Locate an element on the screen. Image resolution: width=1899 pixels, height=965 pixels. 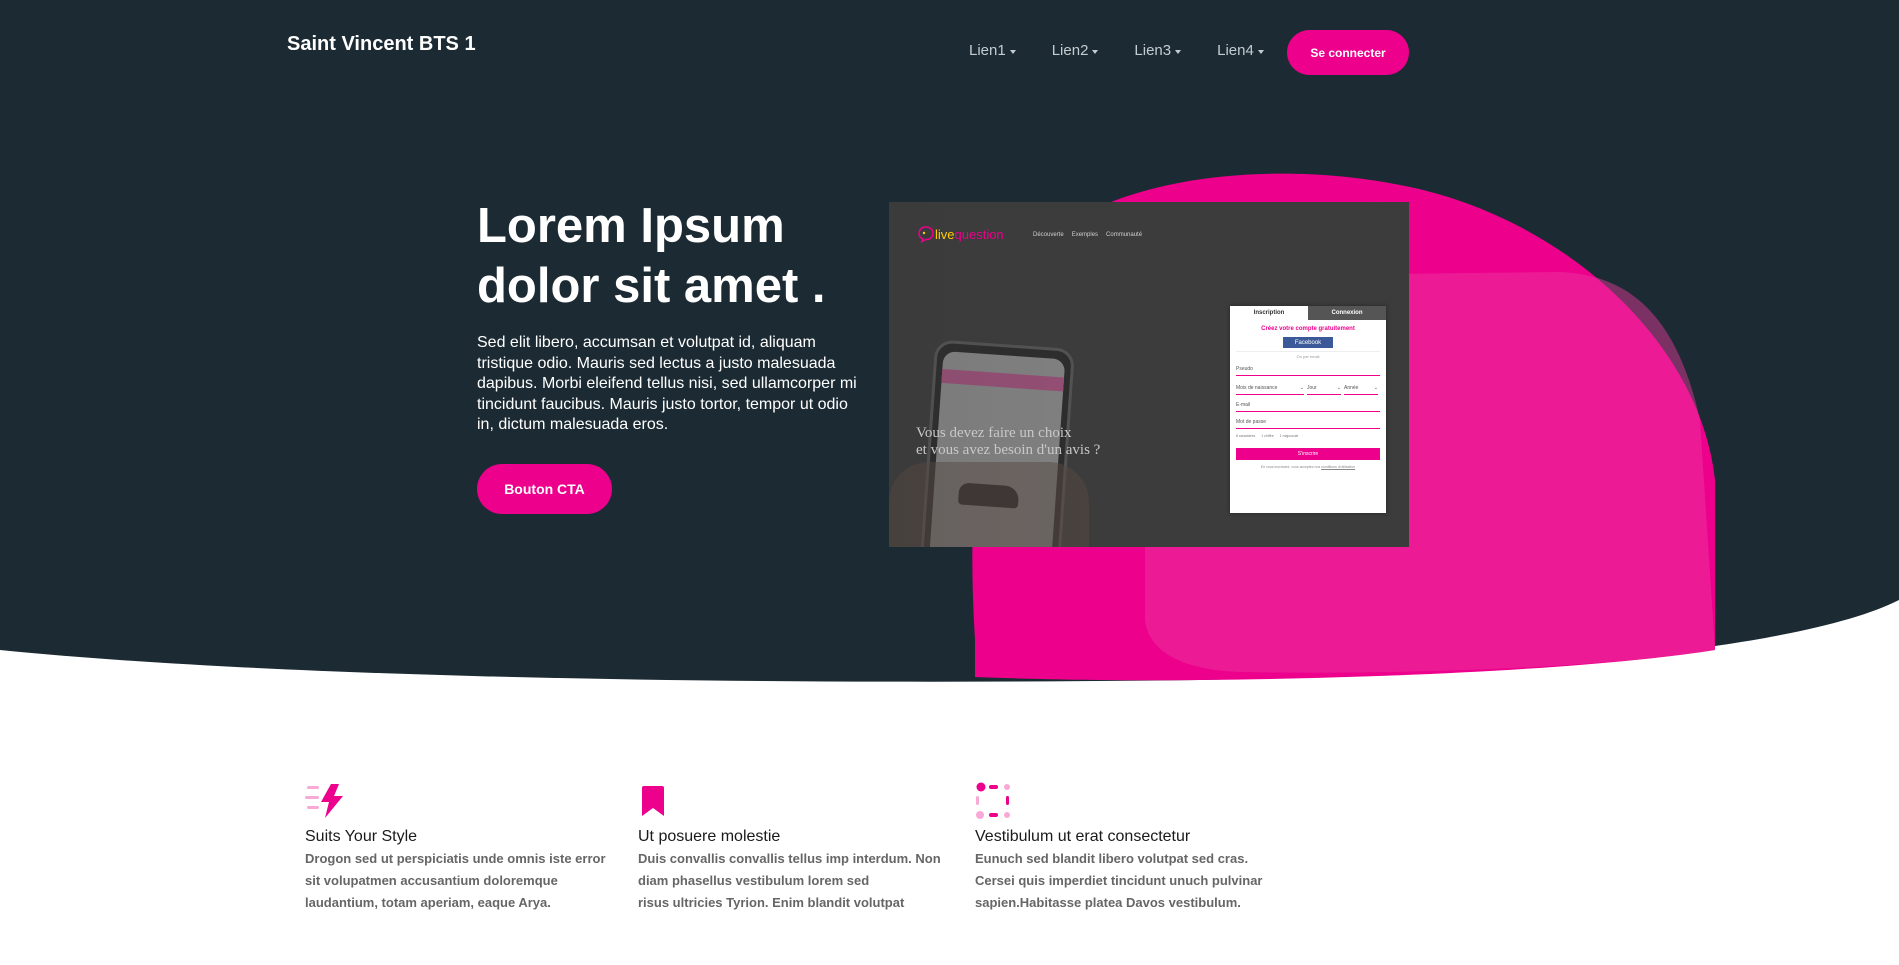
login-button: Se connecter is located at coordinates (1348, 52).